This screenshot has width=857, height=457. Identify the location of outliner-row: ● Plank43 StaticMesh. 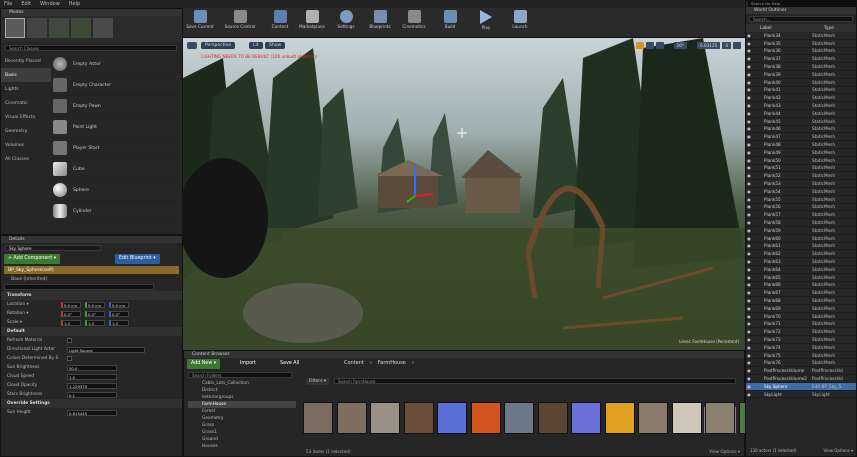
(801, 106).